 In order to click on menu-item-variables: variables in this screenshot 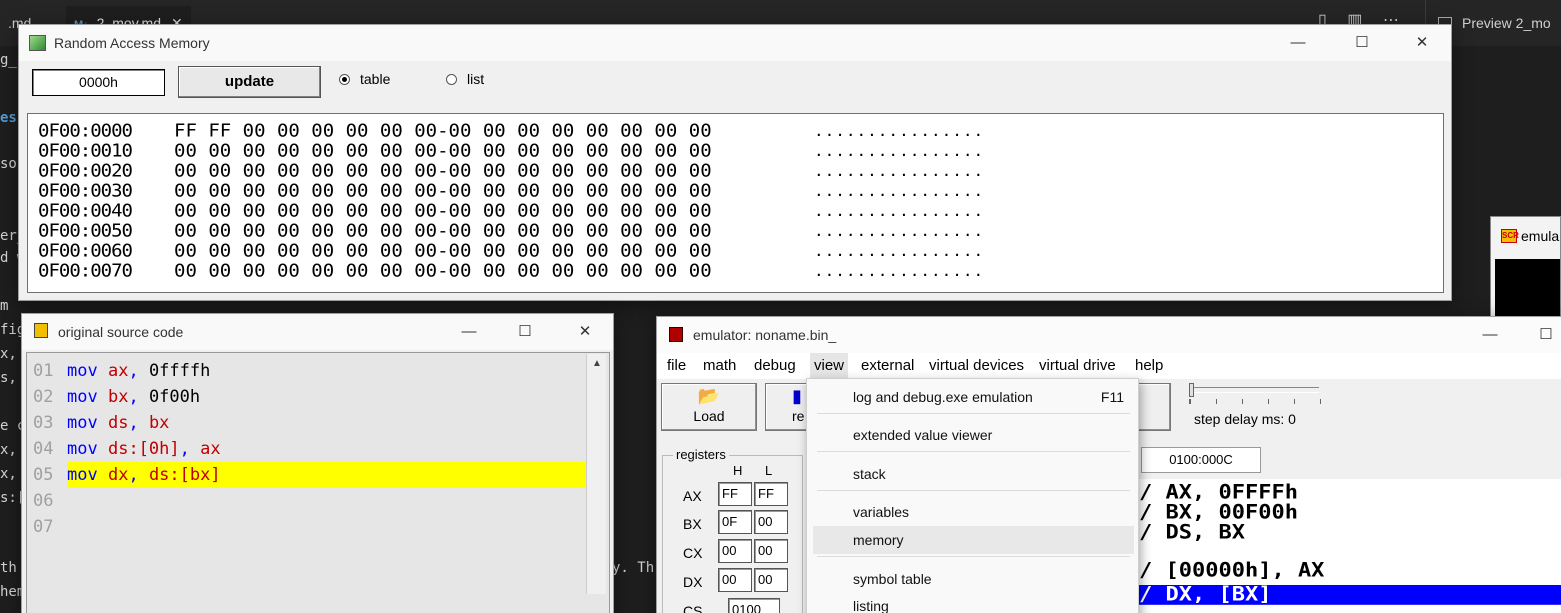, I will do `click(973, 512)`.